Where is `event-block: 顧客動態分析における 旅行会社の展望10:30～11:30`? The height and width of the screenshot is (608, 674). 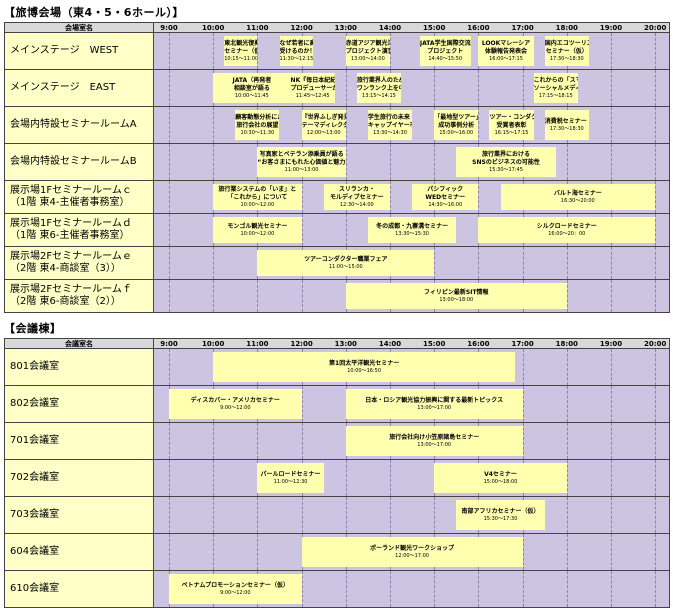
event-block: 顧客動態分析における 旅行会社の展望10:30～11:30 is located at coordinates (257, 125).